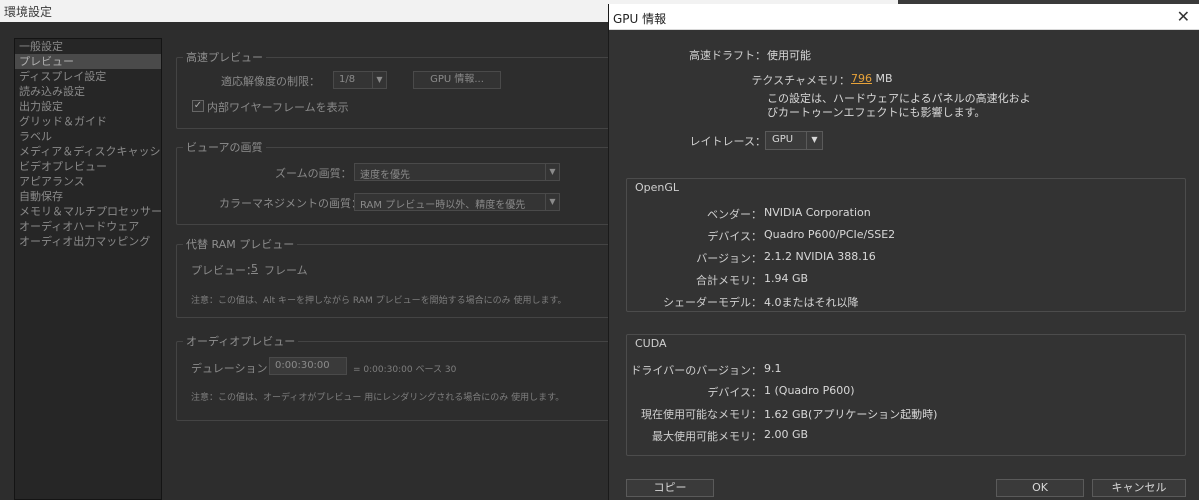  What do you see at coordinates (734, 392) in the screenshot?
I see `cuda-device-label: デバイス：` at bounding box center [734, 392].